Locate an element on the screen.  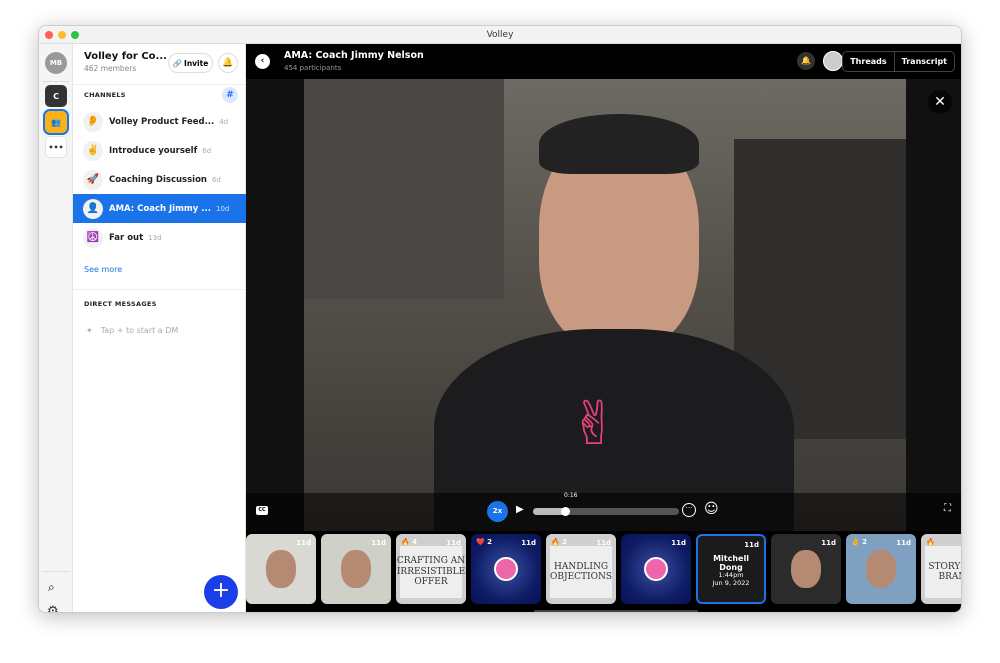
user-avatar: MB is located at coordinates (56, 63).